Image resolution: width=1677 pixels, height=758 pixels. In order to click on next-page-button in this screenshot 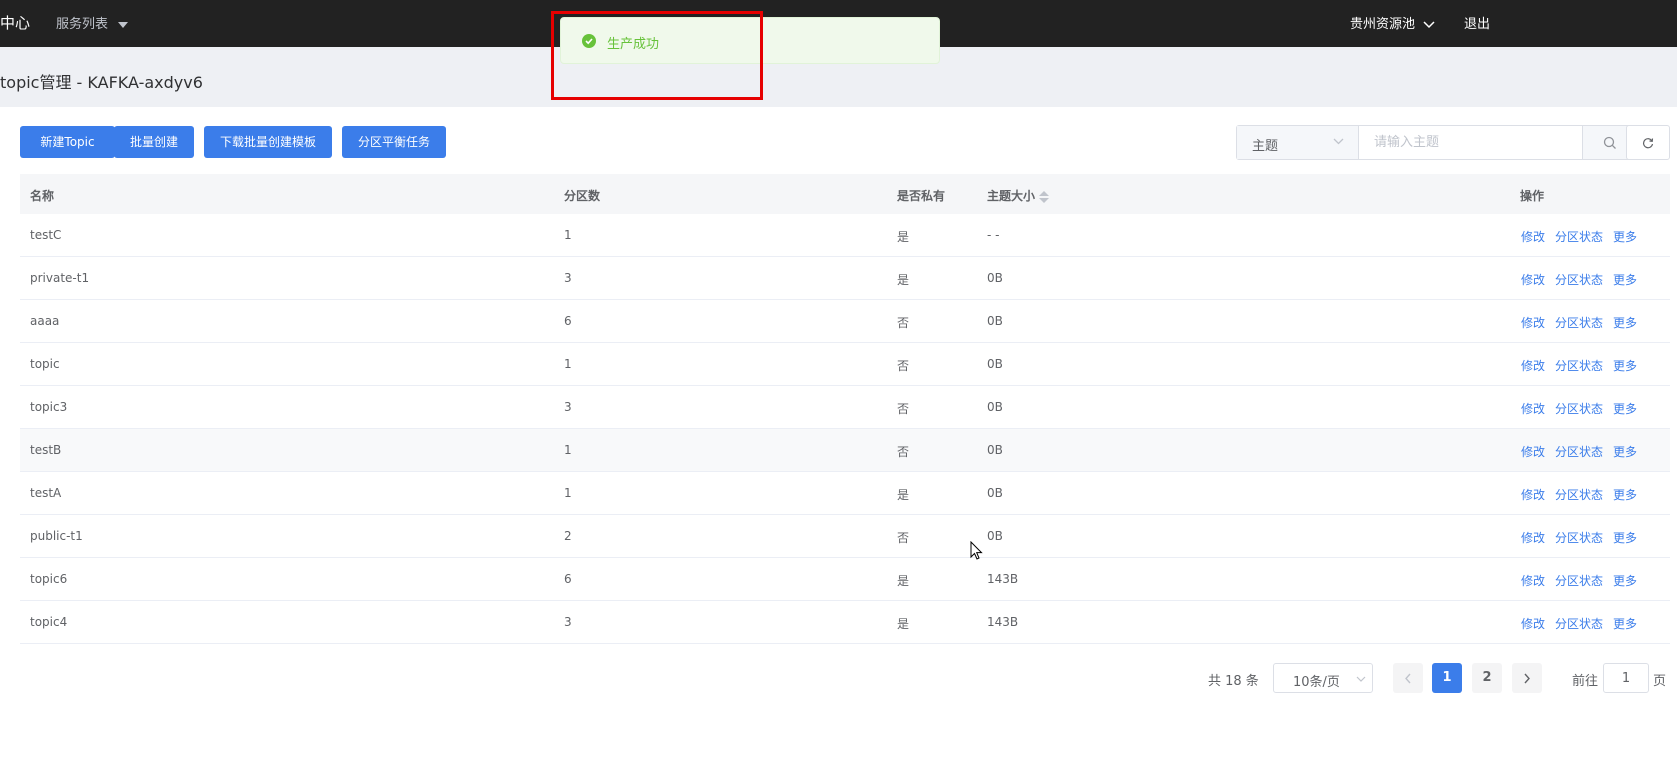, I will do `click(1527, 678)`.